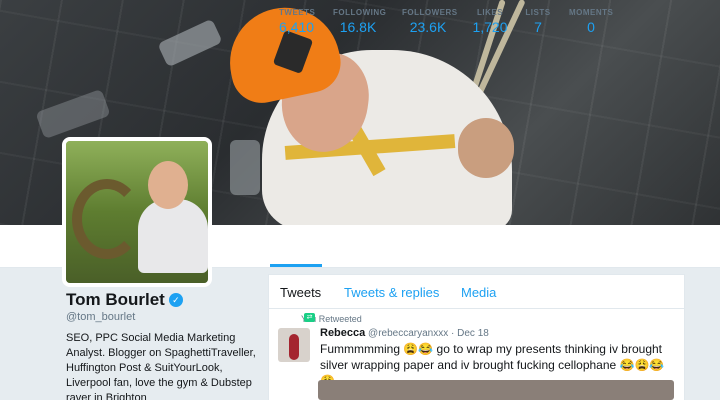 The image size is (720, 400). I want to click on stat-label: FOLLOWERS, so click(430, 12).